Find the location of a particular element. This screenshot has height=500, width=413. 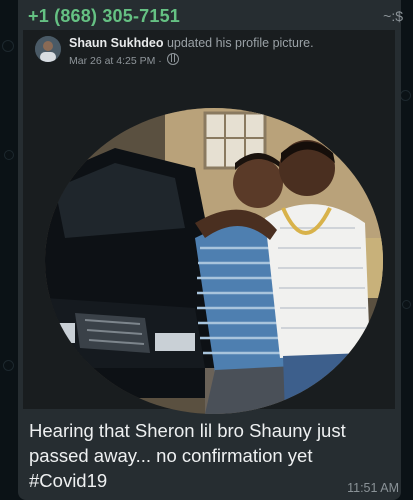

sender-alias: ~:$ is located at coordinates (393, 16).